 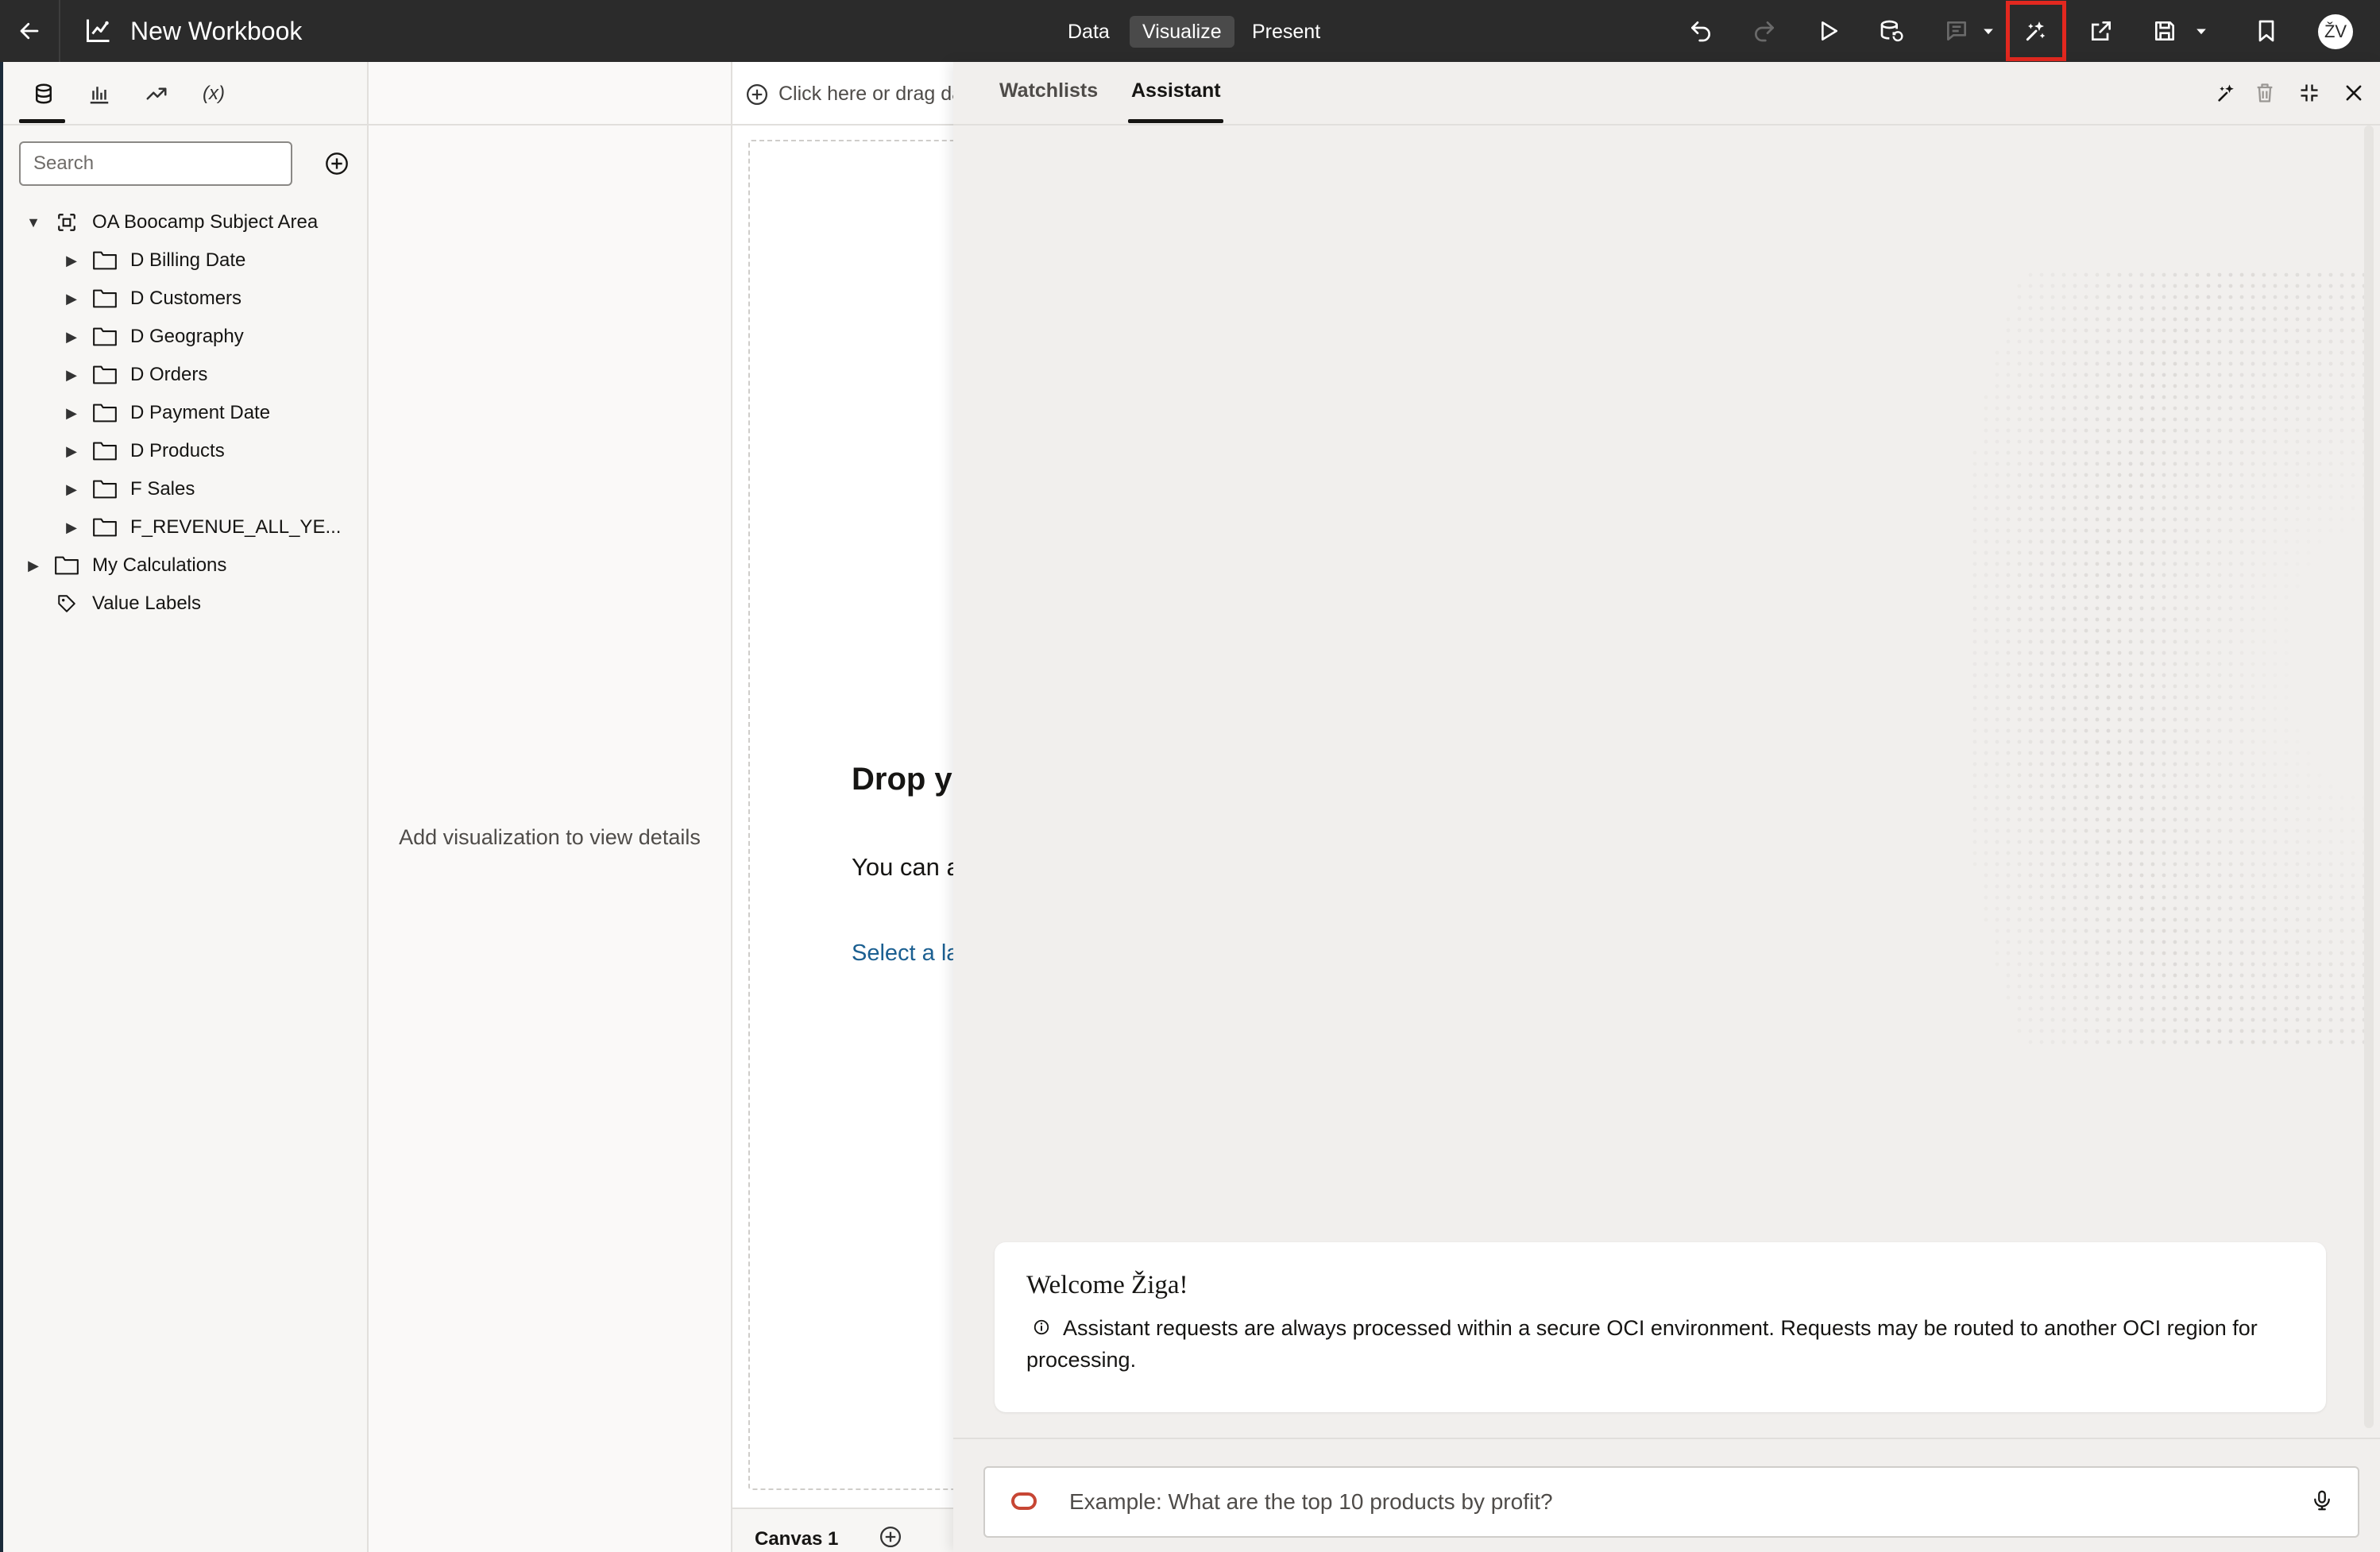 I want to click on tab-assistant: Assistant, so click(x=1176, y=90).